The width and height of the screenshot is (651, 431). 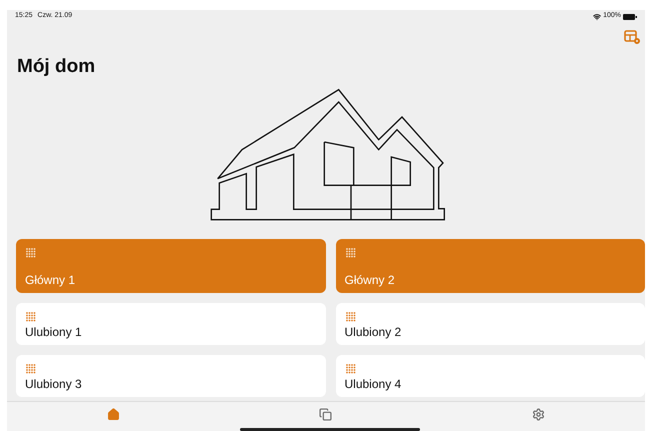 I want to click on room-tile: Ulubiony 3, so click(x=171, y=376).